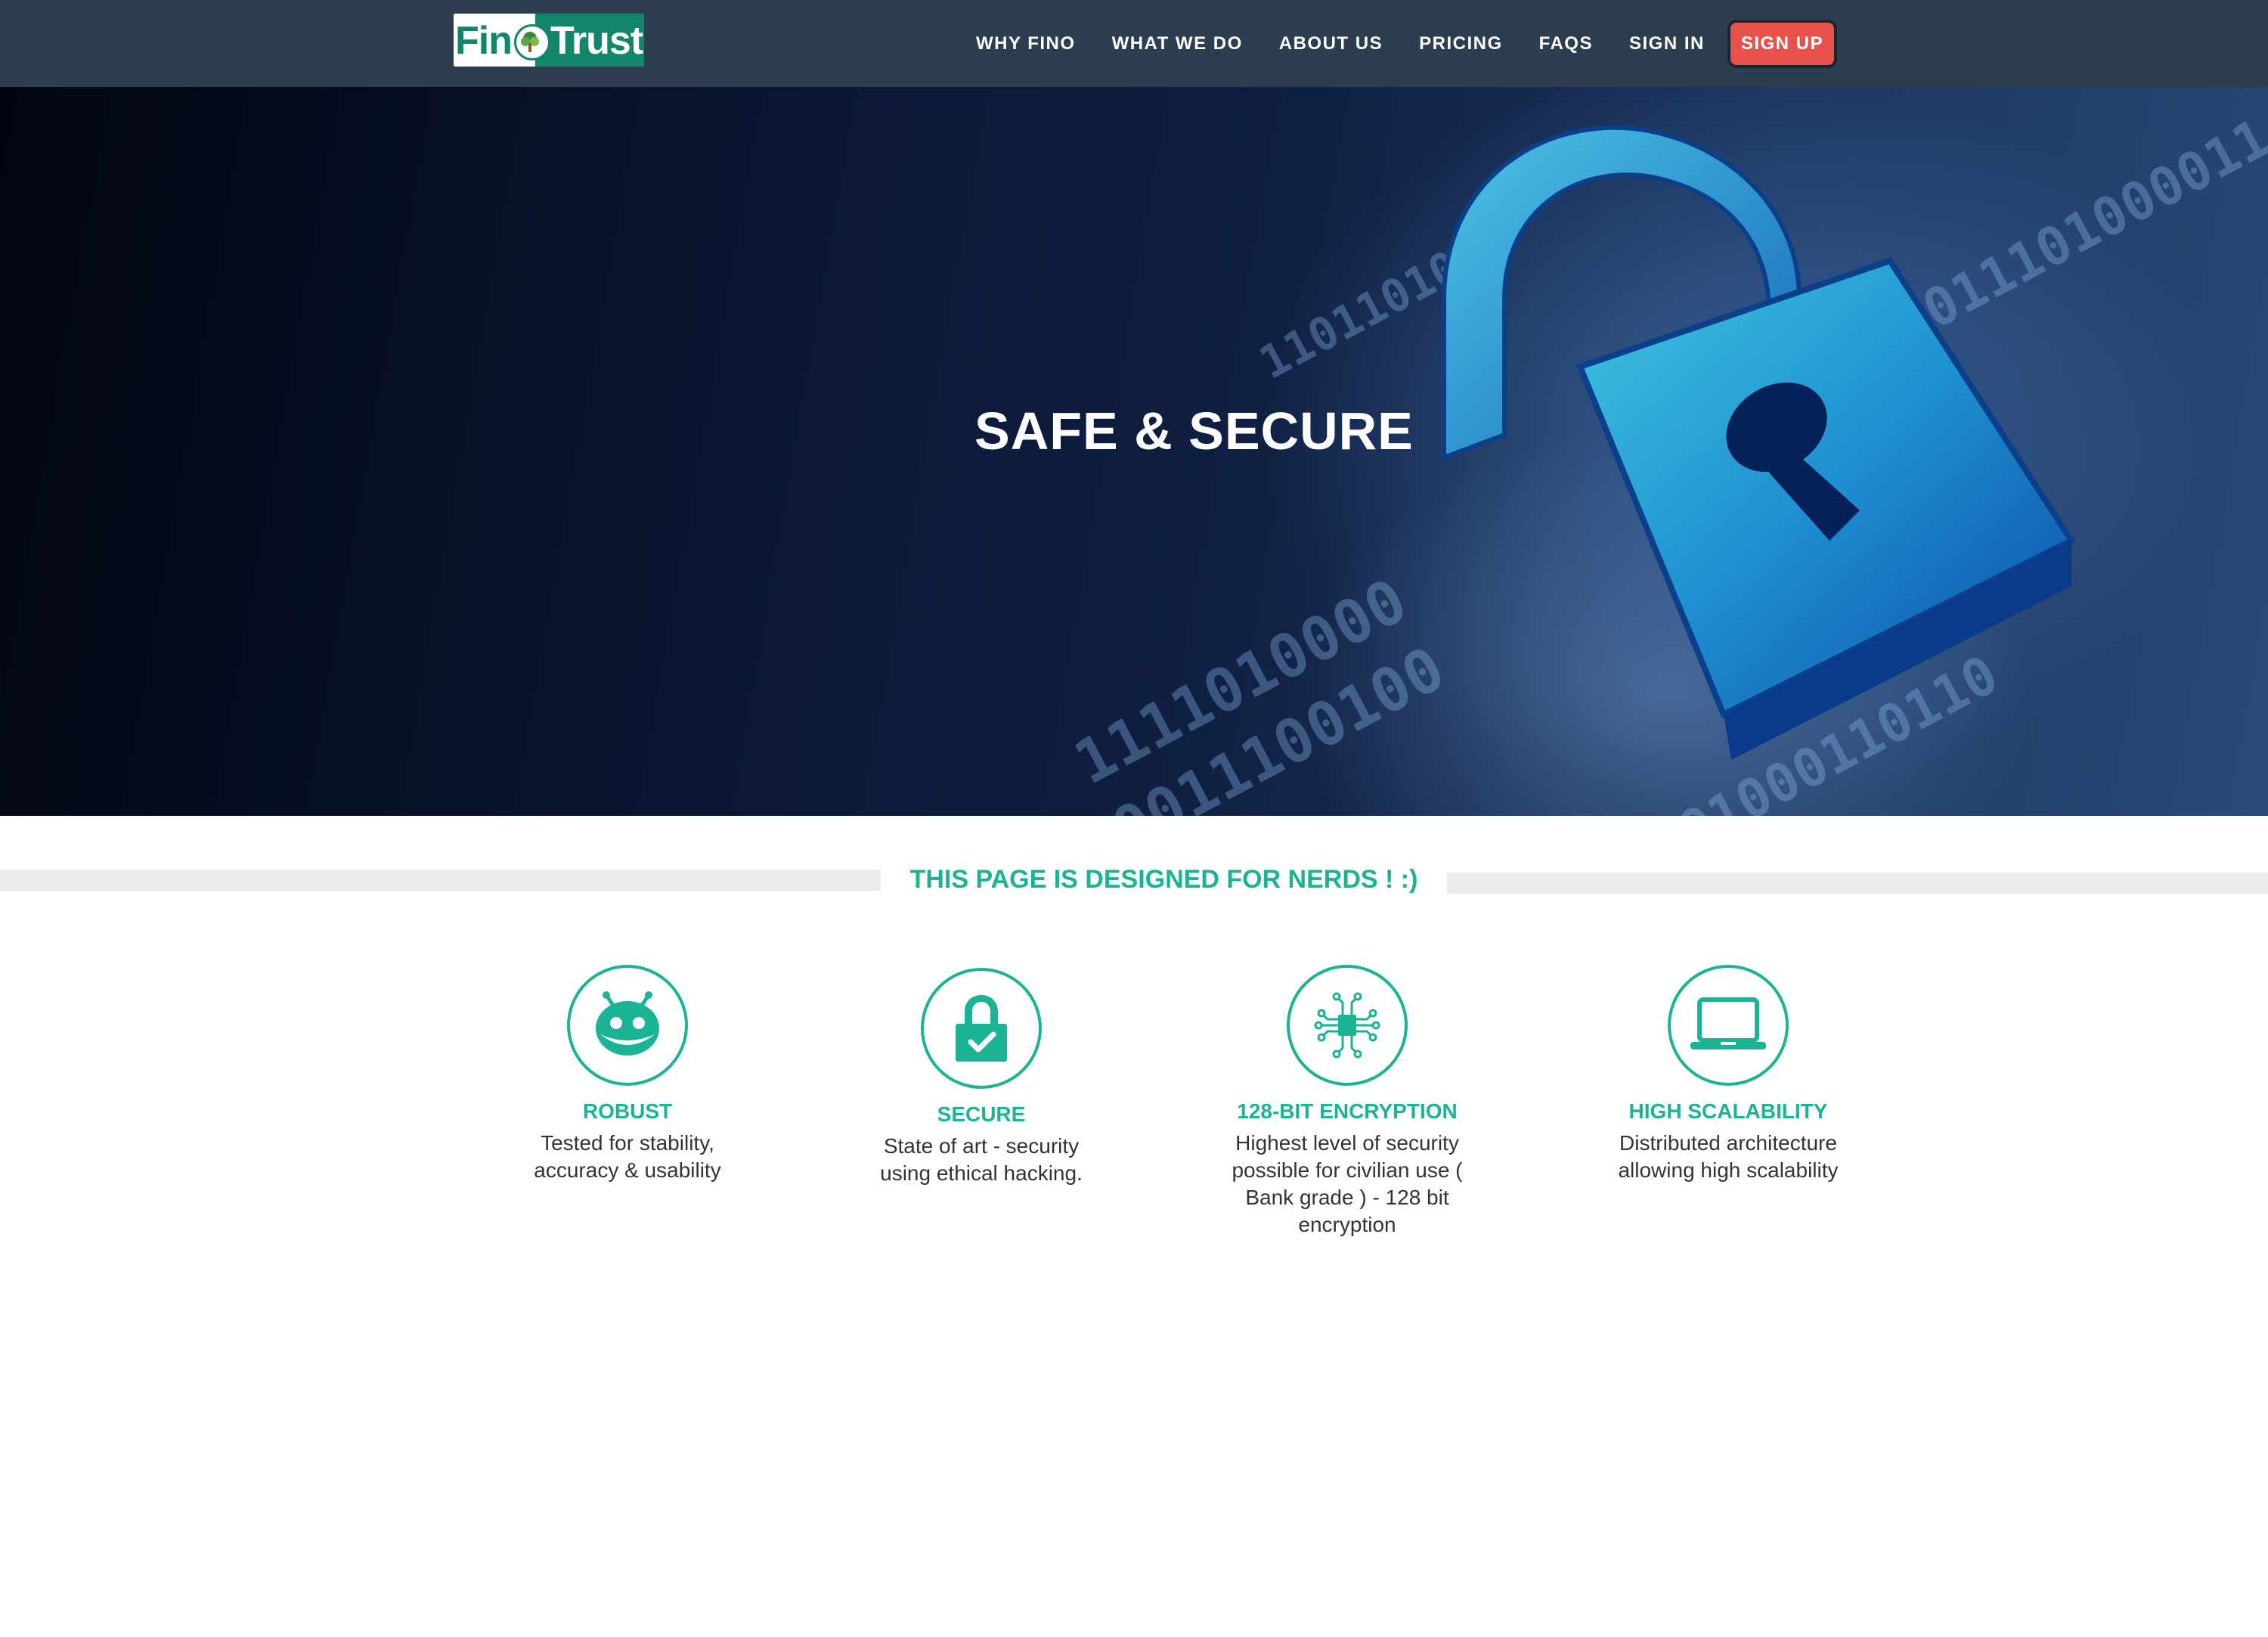 This screenshot has width=2268, height=1637. Describe the element at coordinates (532, 42) in the screenshot. I see `logo-tree-icon` at that location.